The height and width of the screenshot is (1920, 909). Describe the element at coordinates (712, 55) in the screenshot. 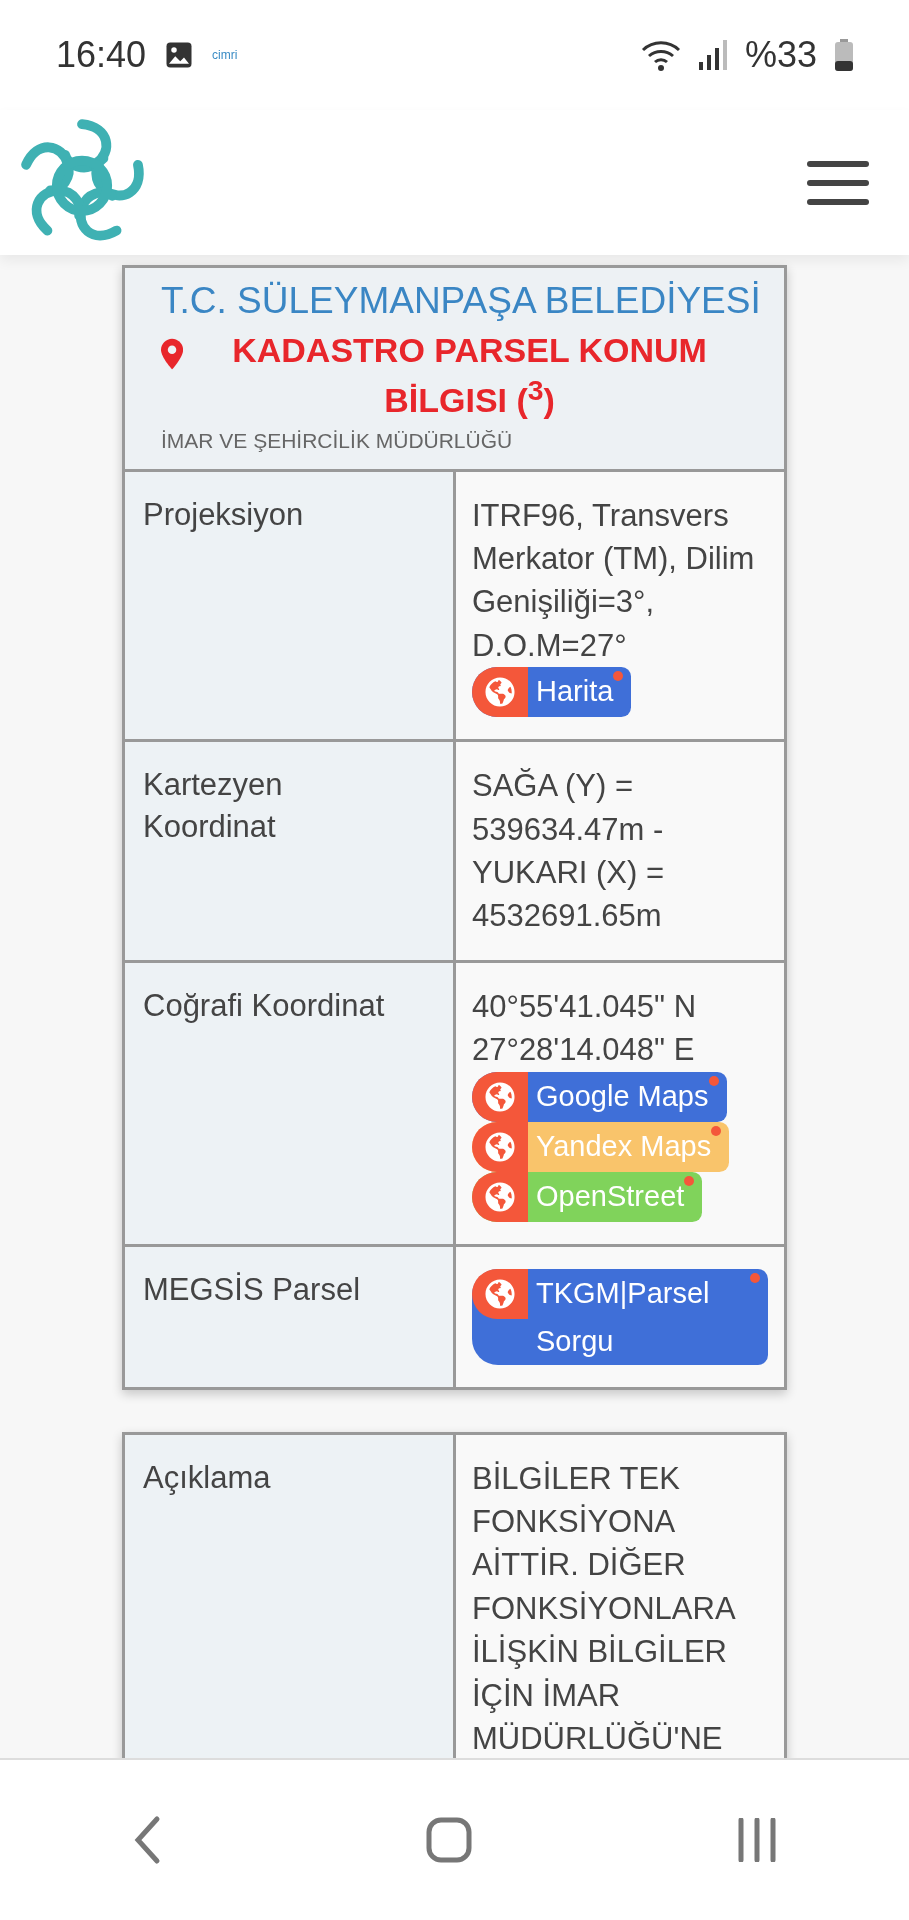

I see `signal-icon` at that location.